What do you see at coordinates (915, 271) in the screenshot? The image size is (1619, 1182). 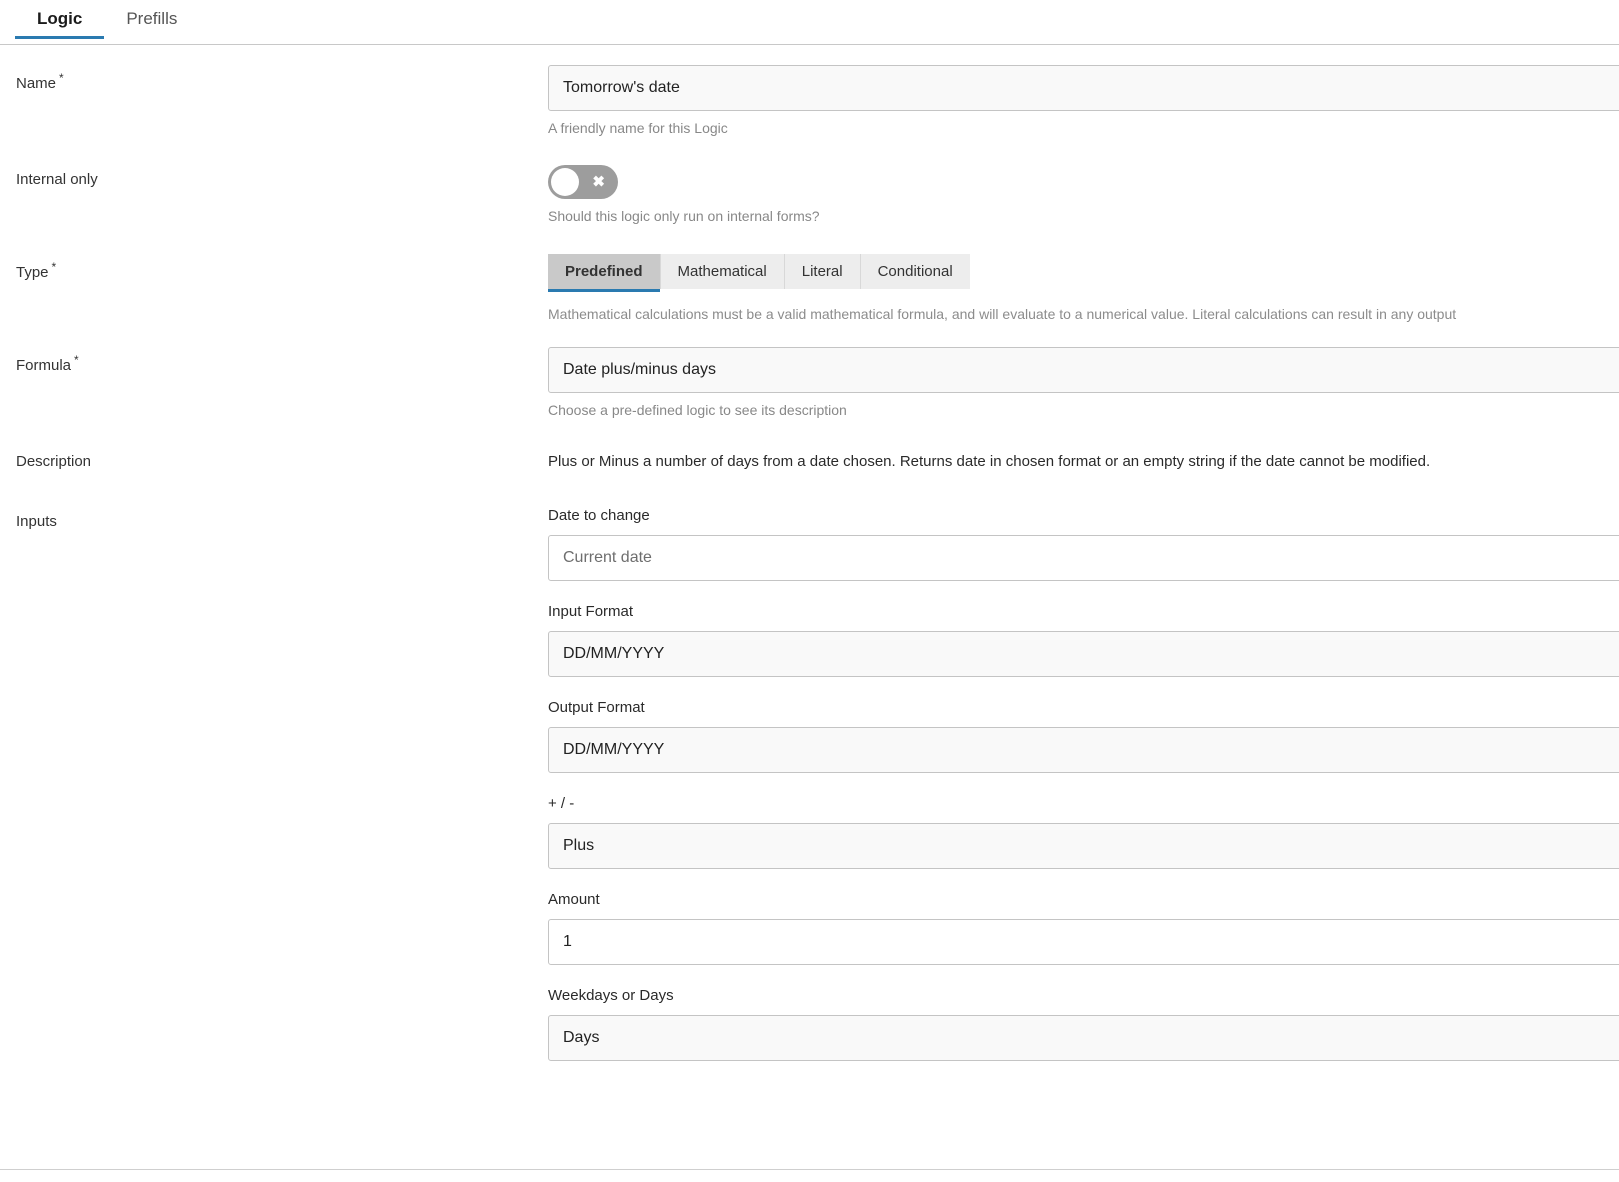 I see `type-option-conditional: Conditional` at bounding box center [915, 271].